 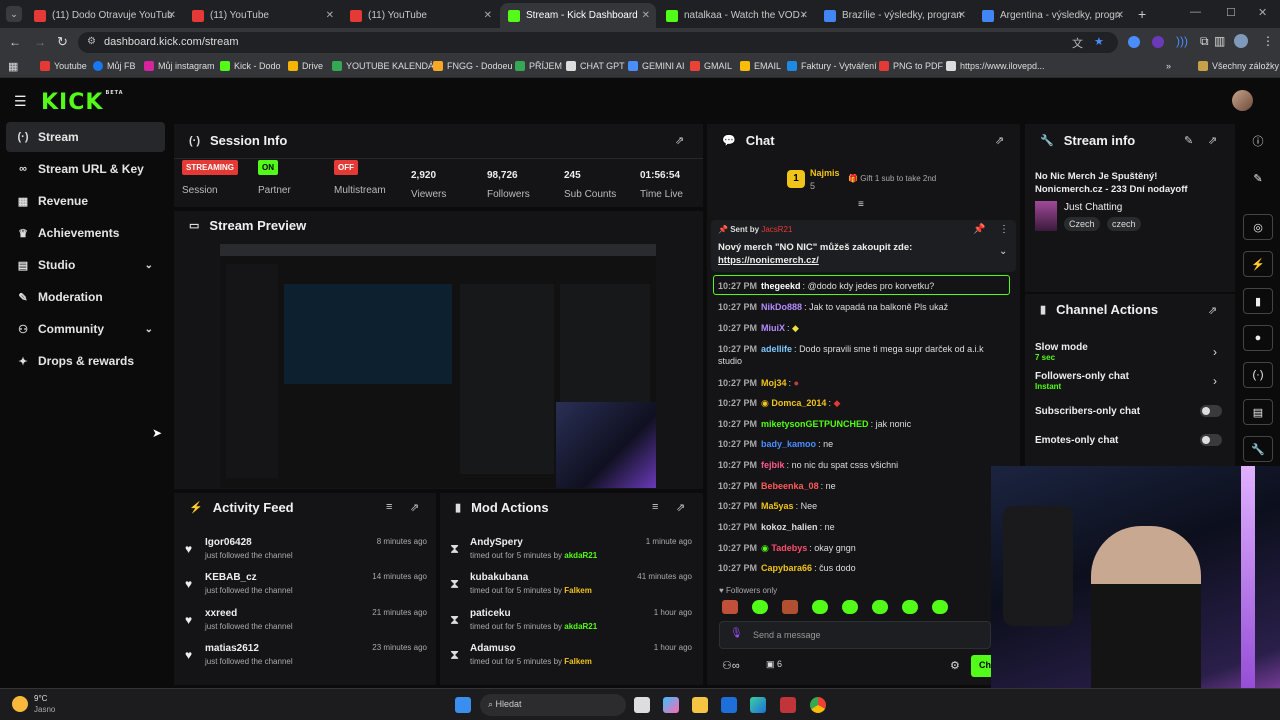 I want to click on menu-icon: ⋮, so click(x=1268, y=41).